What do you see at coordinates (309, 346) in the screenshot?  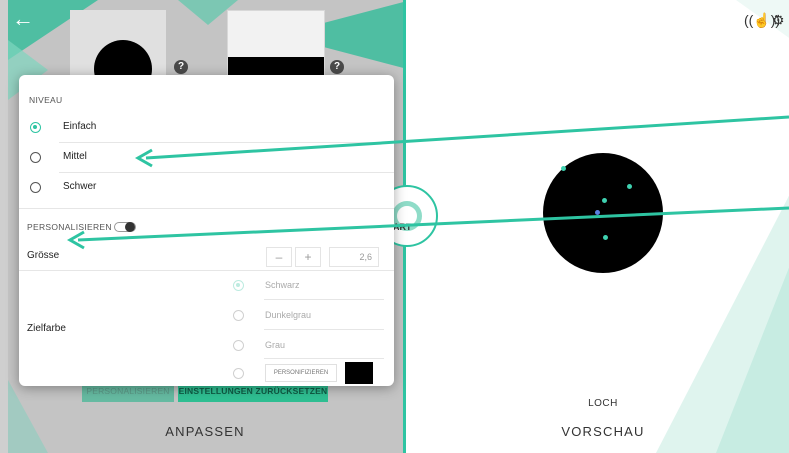 I see `color-option-grau: Grau` at bounding box center [309, 346].